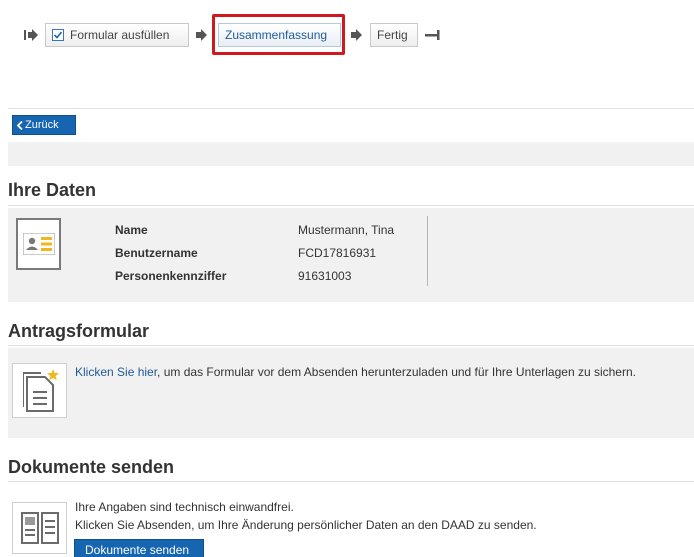 Image resolution: width=694 pixels, height=557 pixels. I want to click on wizard-step-formular: Formular ausfüllen, so click(117, 35).